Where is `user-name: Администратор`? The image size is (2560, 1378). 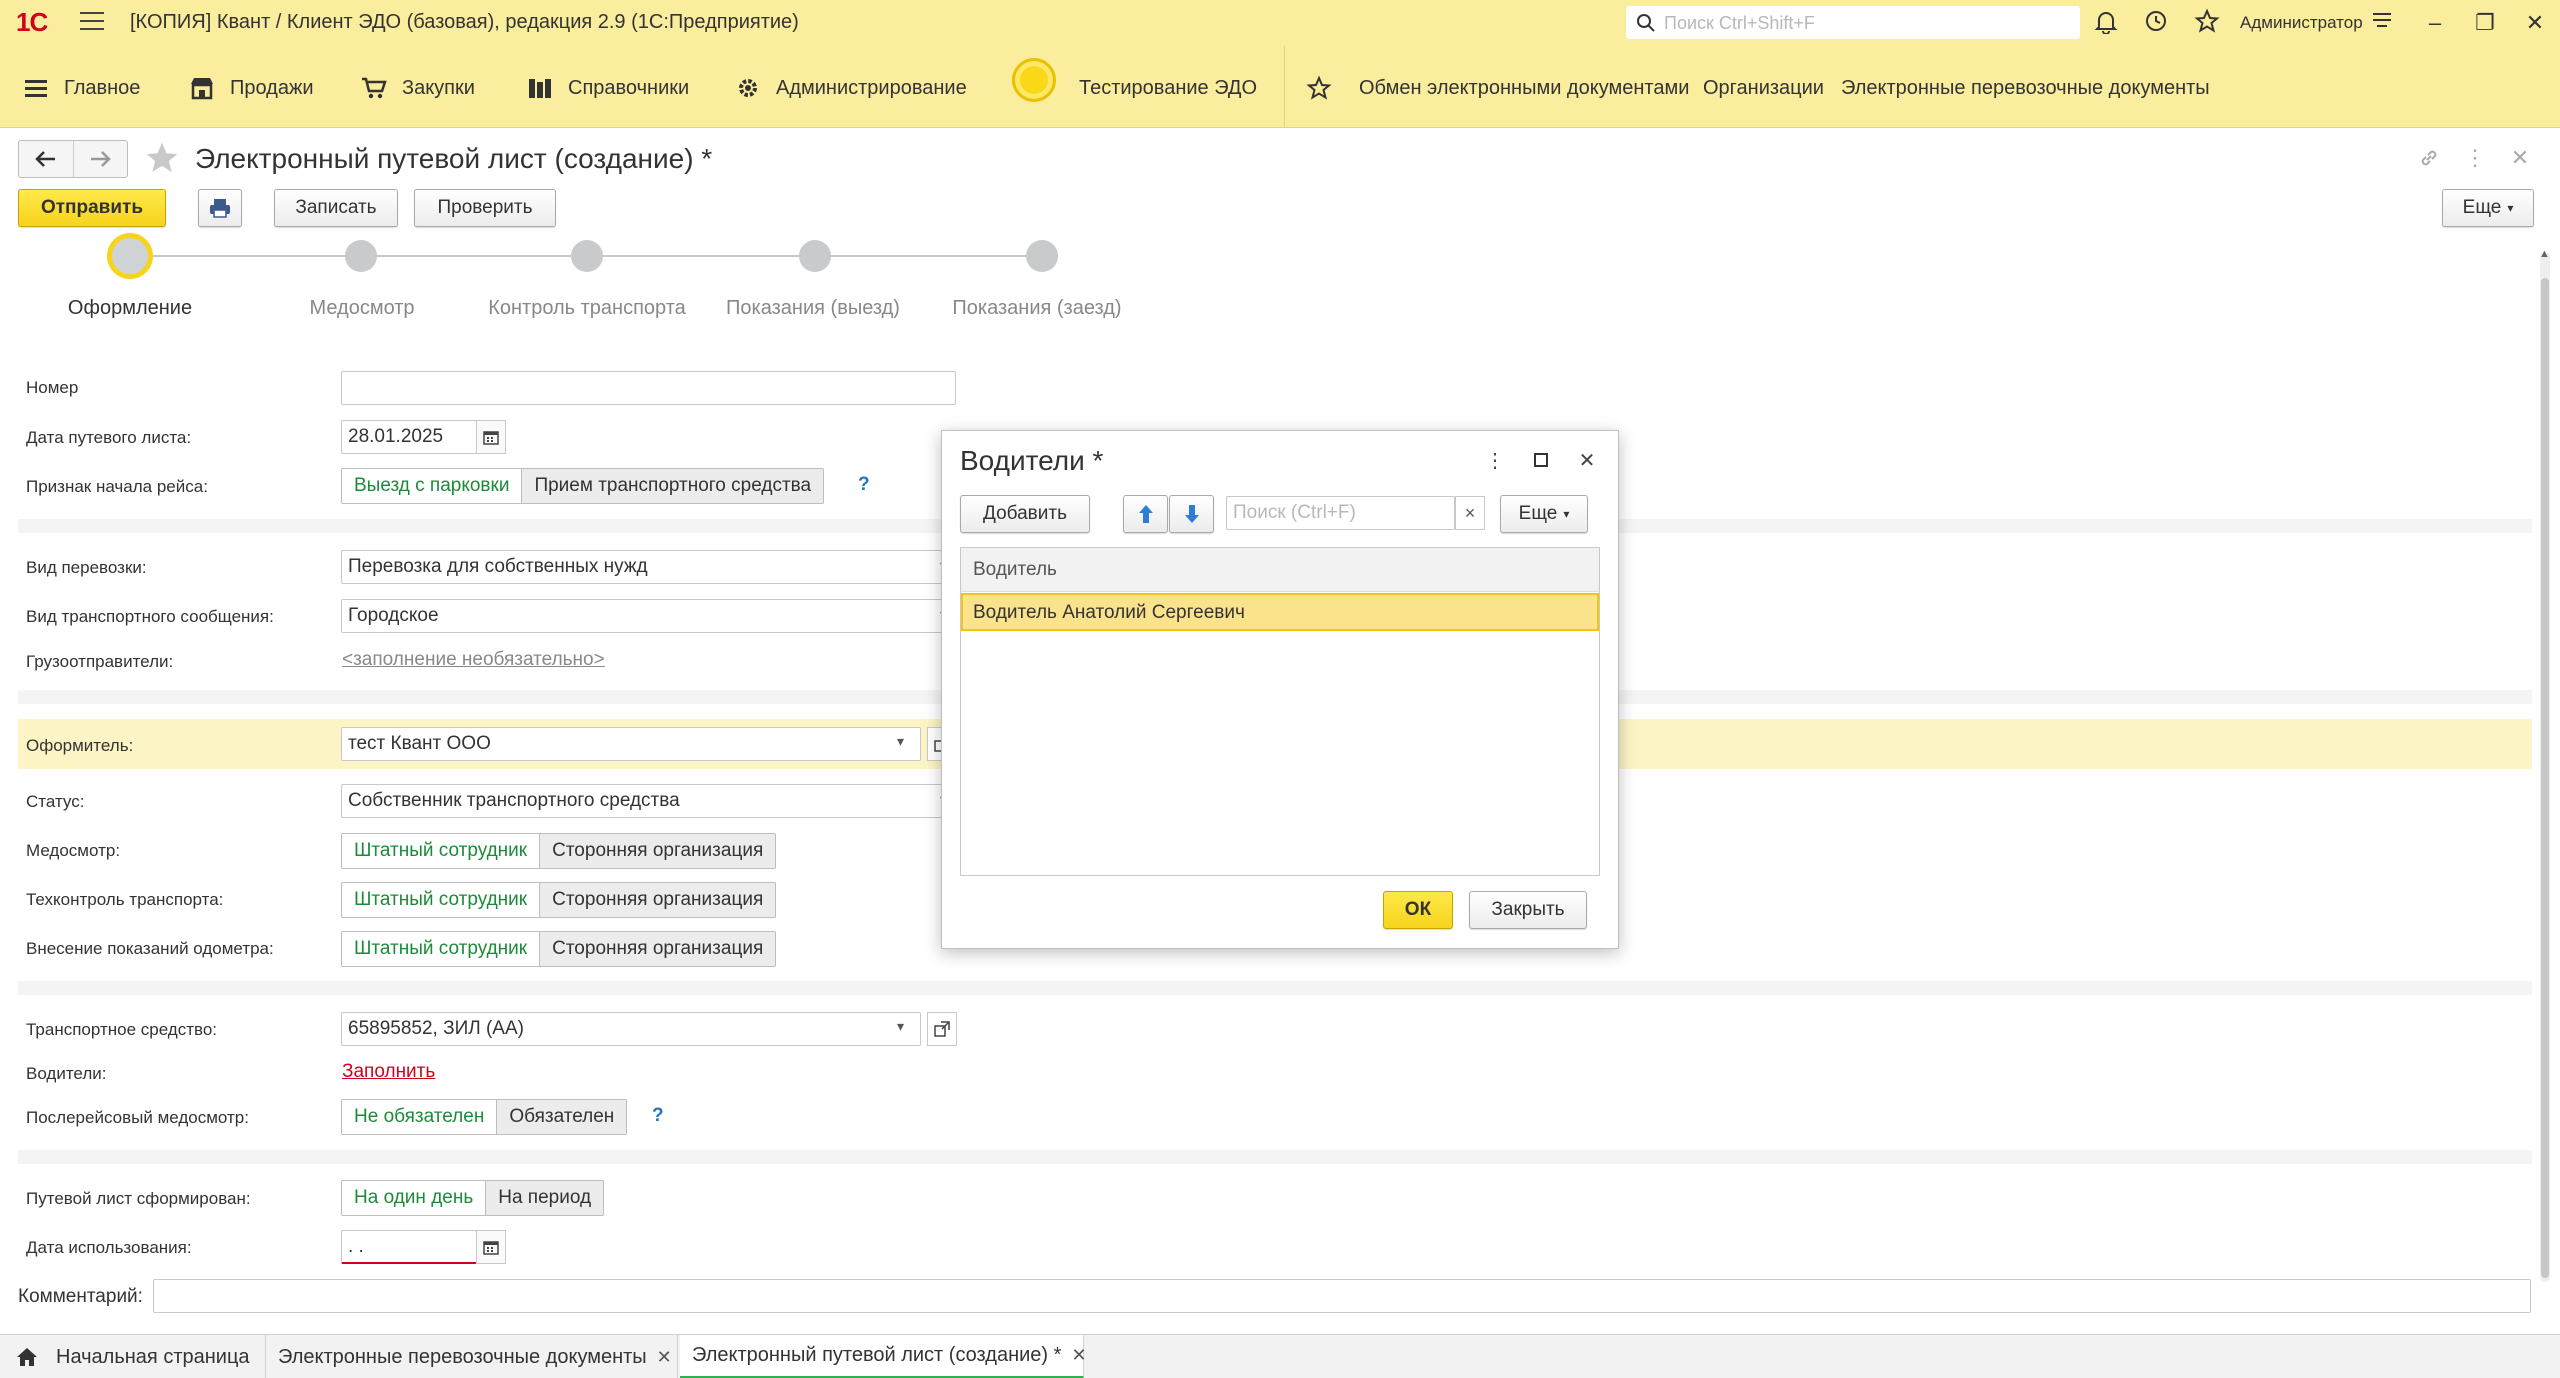 user-name: Администратор is located at coordinates (2301, 23).